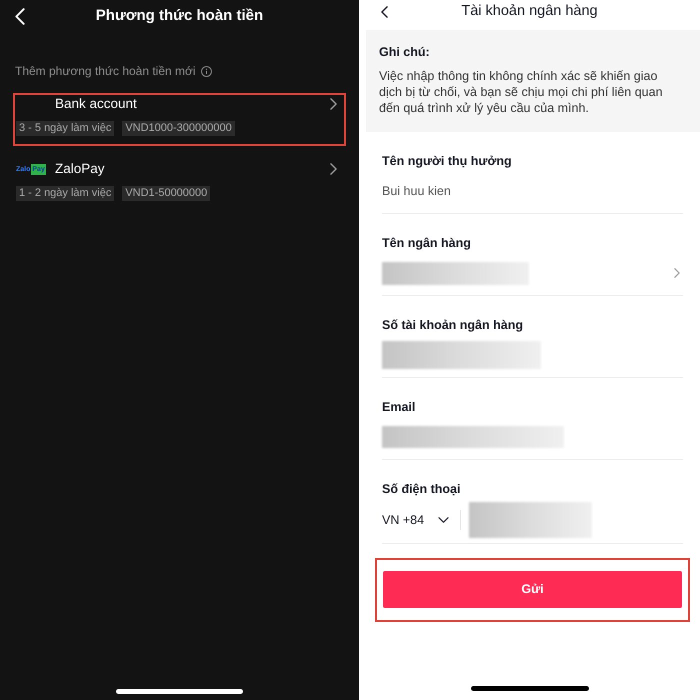 This screenshot has height=700, width=700. What do you see at coordinates (529, 12) in the screenshot?
I see `screen-title: Tài khoản ngân hàng` at bounding box center [529, 12].